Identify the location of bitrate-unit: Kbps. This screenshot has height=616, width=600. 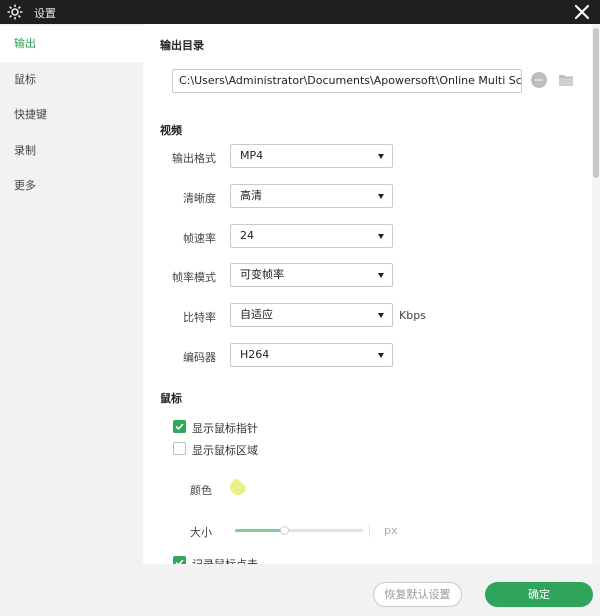
(412, 315).